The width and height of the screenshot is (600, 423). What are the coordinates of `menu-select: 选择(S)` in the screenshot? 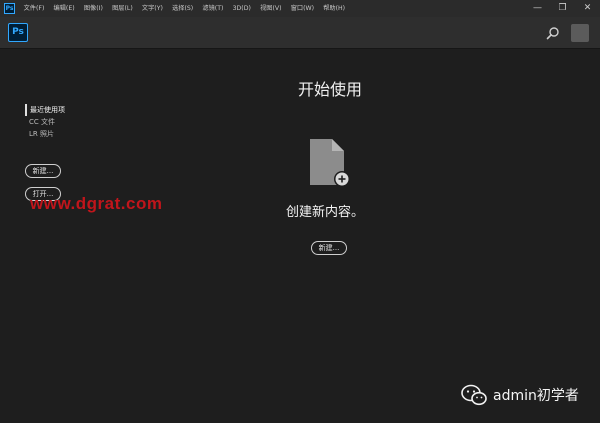 It's located at (183, 8).